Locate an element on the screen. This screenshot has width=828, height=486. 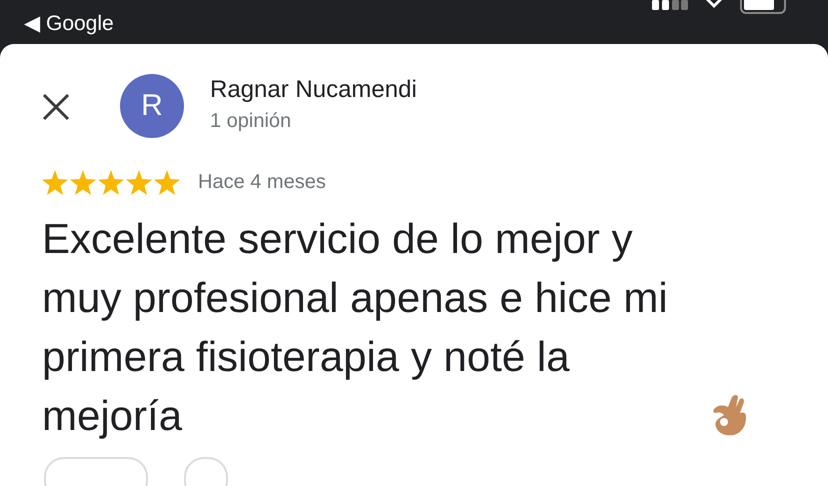
wifi-icon is located at coordinates (714, 5).